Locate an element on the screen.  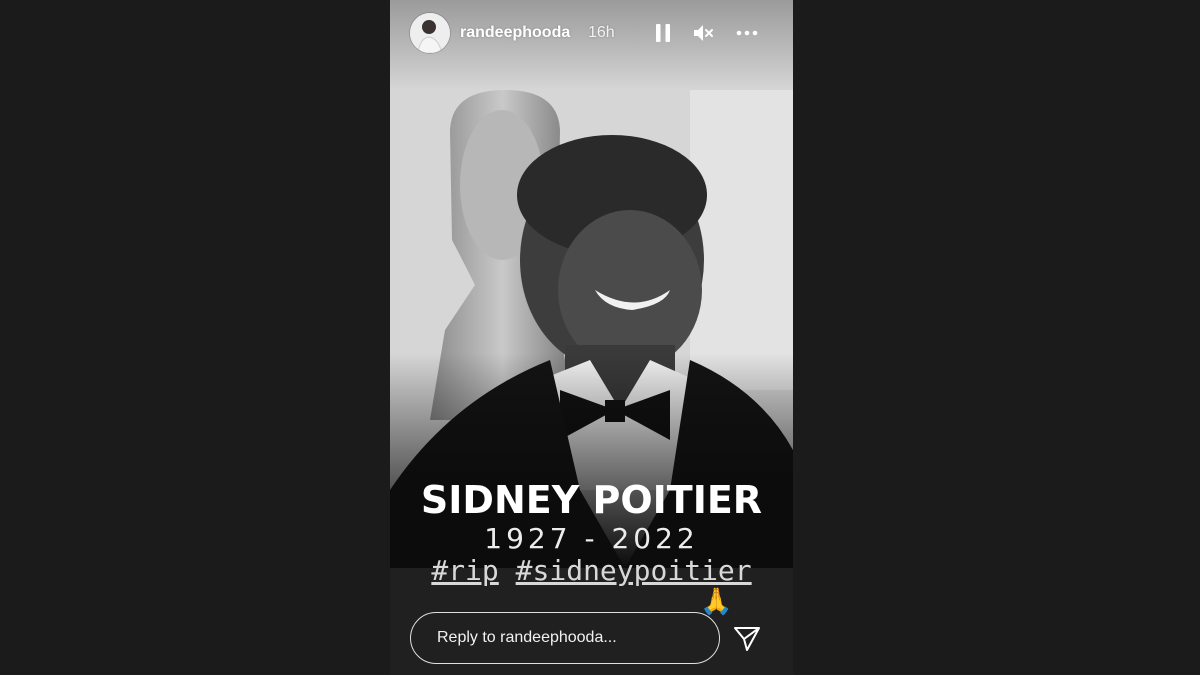
avatar-image is located at coordinates (430, 33).